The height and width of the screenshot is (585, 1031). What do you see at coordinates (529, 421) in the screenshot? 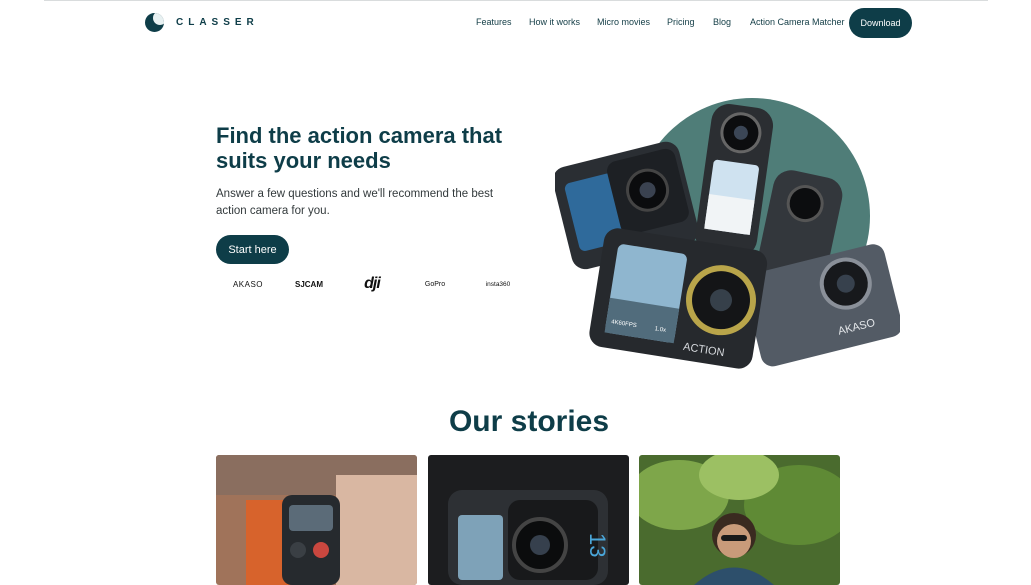
I see `stories-title: Our stories` at bounding box center [529, 421].